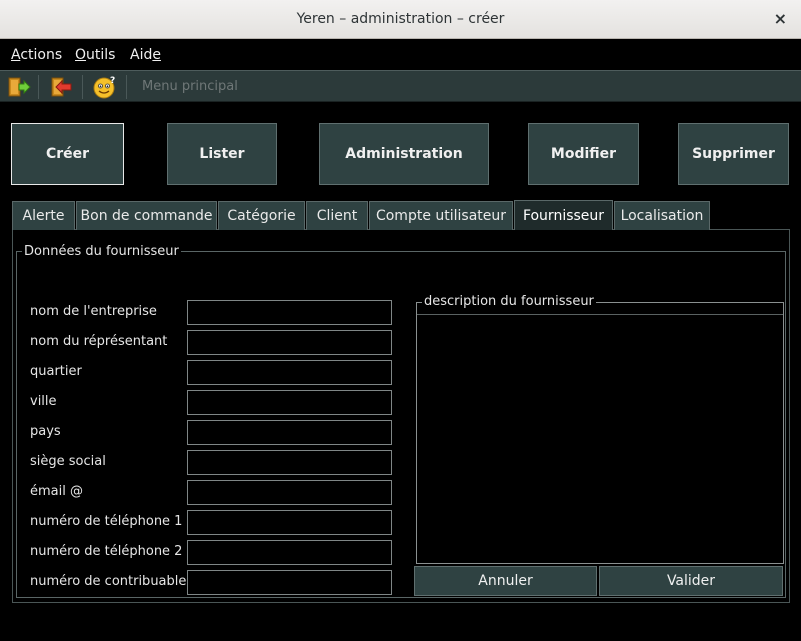 Image resolution: width=801 pixels, height=641 pixels. Describe the element at coordinates (733, 154) in the screenshot. I see `supprimer-button: Supprimer` at that location.